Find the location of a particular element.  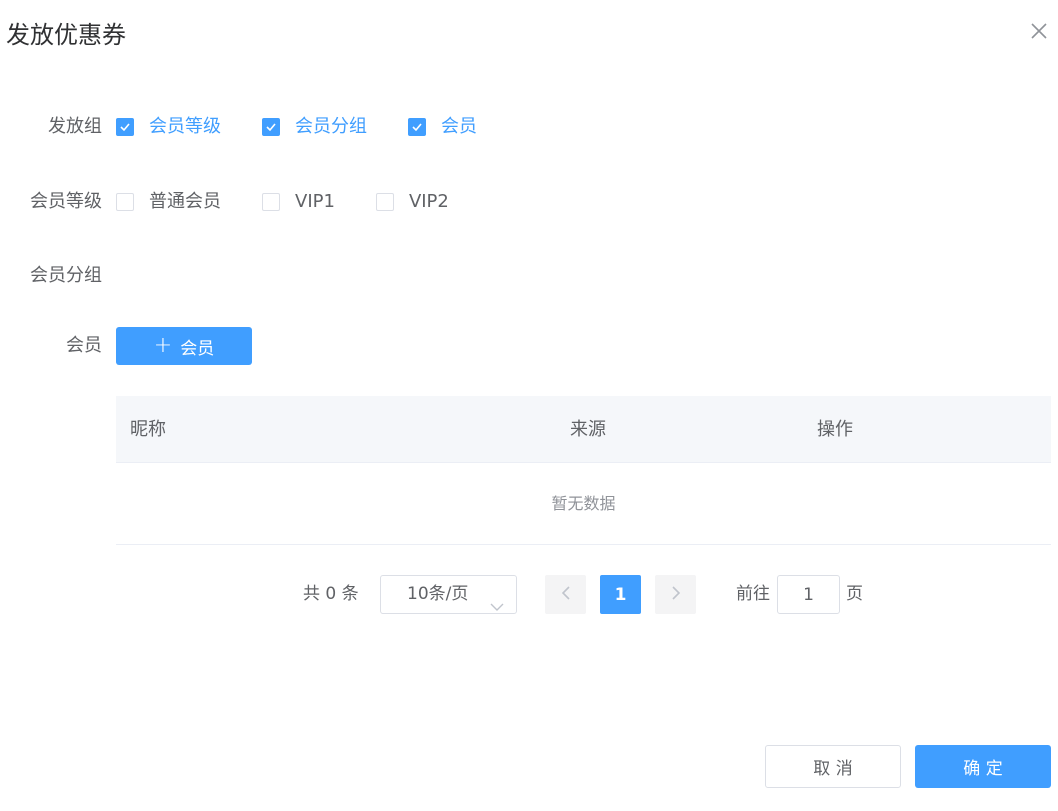

prev-page-button is located at coordinates (565, 594).